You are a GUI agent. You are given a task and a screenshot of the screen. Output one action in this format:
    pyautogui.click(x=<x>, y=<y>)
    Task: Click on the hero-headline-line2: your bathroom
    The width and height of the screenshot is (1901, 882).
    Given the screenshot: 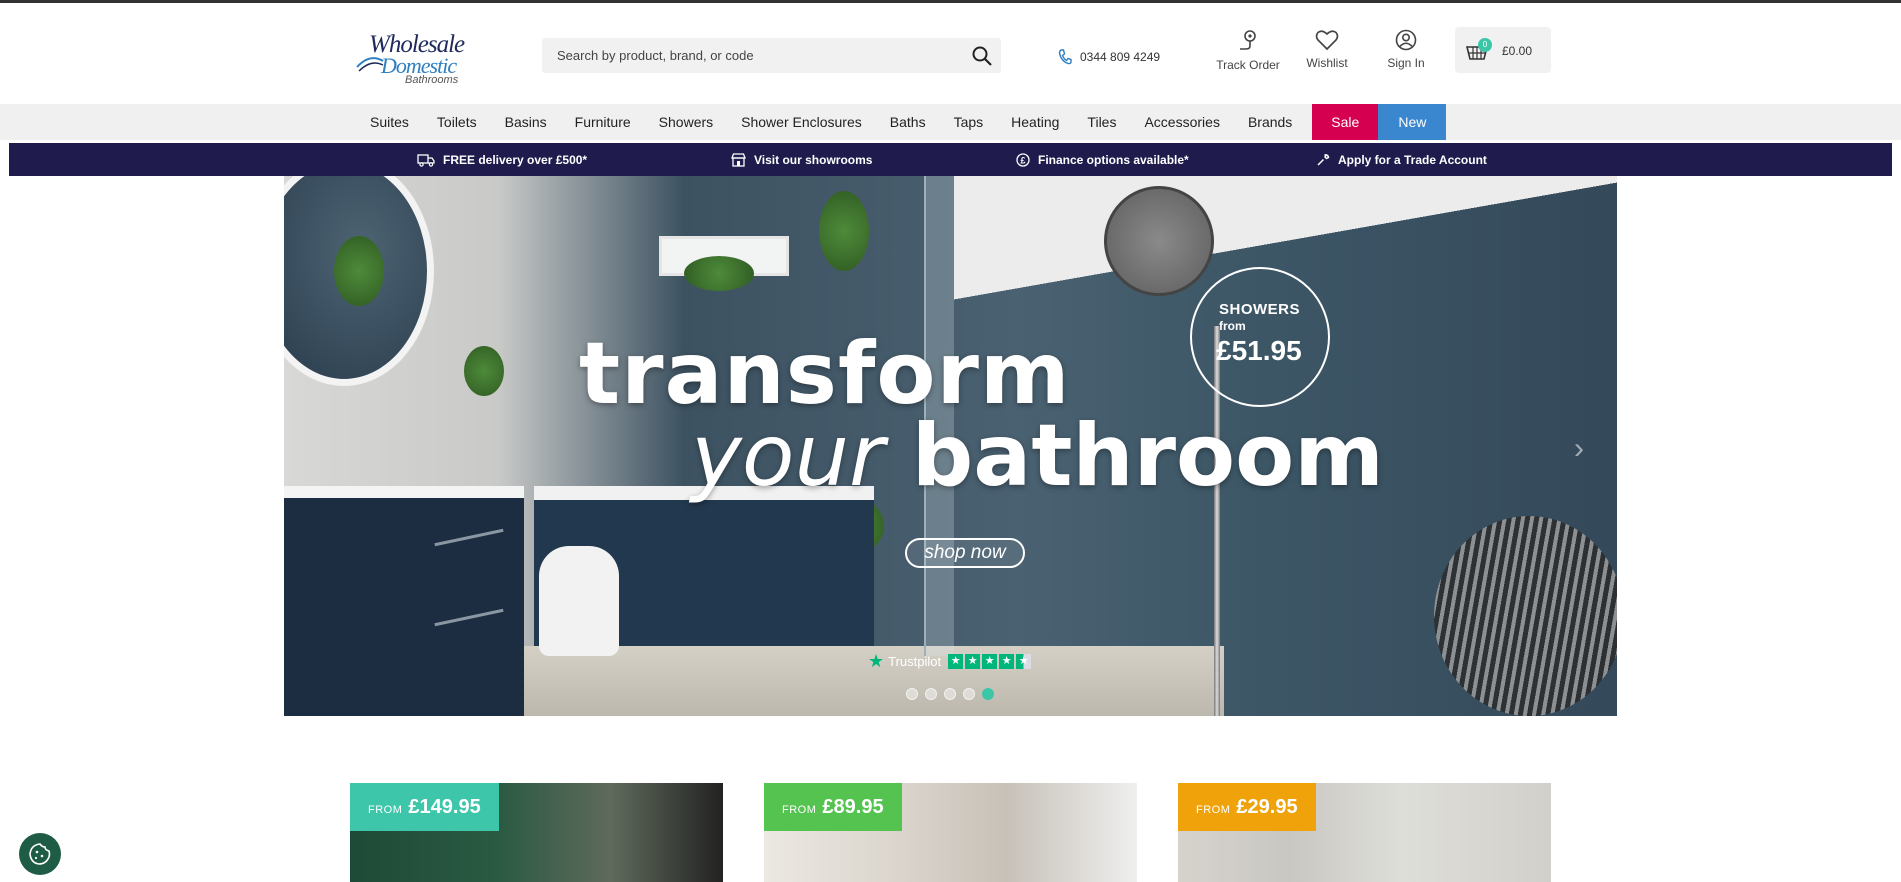 What is the action you would take?
    pyautogui.click(x=1037, y=456)
    